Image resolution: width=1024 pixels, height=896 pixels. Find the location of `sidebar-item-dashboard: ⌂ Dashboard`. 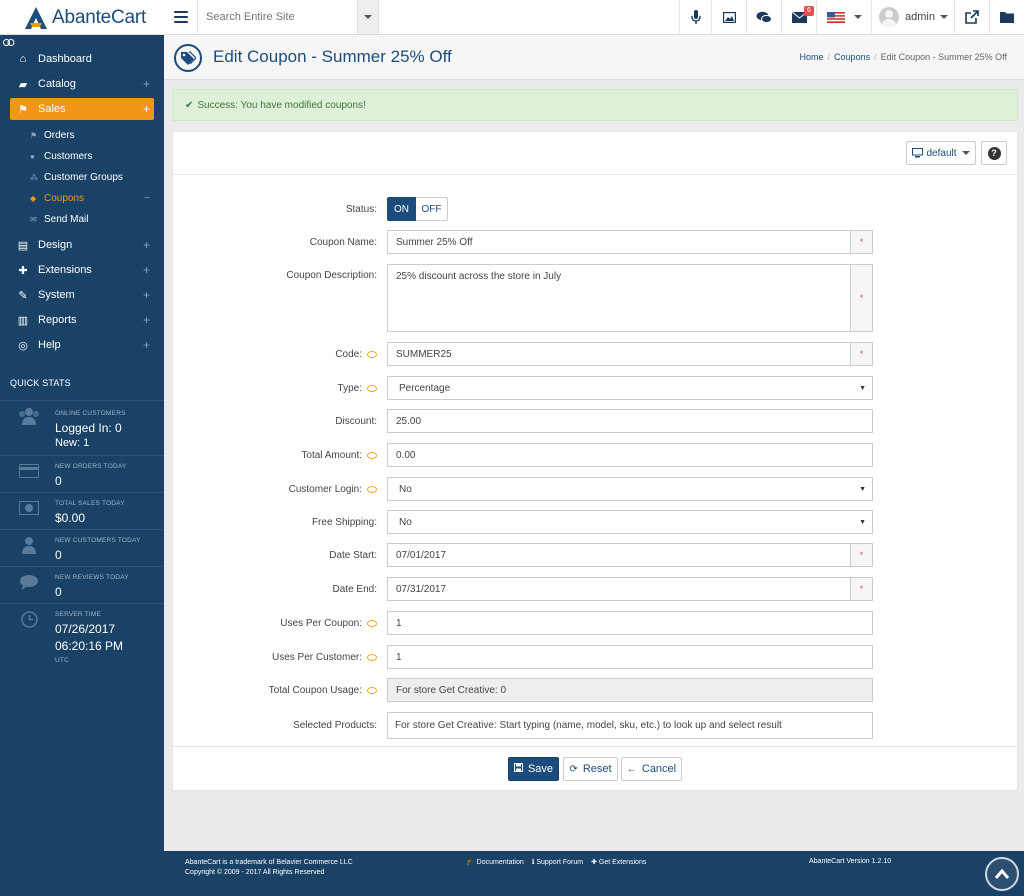

sidebar-item-dashboard: ⌂ Dashboard is located at coordinates (82, 59).